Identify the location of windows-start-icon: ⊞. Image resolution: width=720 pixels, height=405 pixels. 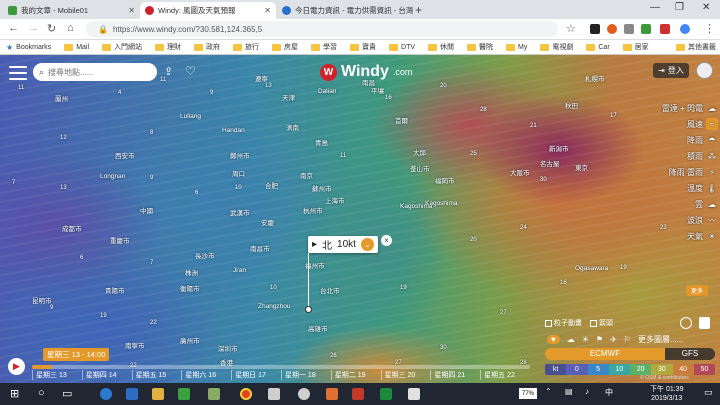
(14, 393).